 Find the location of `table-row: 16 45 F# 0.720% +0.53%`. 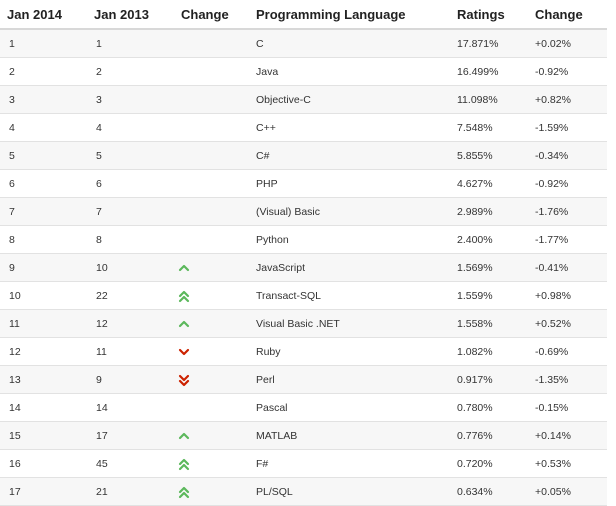

table-row: 16 45 F# 0.720% +0.53% is located at coordinates (303, 463).